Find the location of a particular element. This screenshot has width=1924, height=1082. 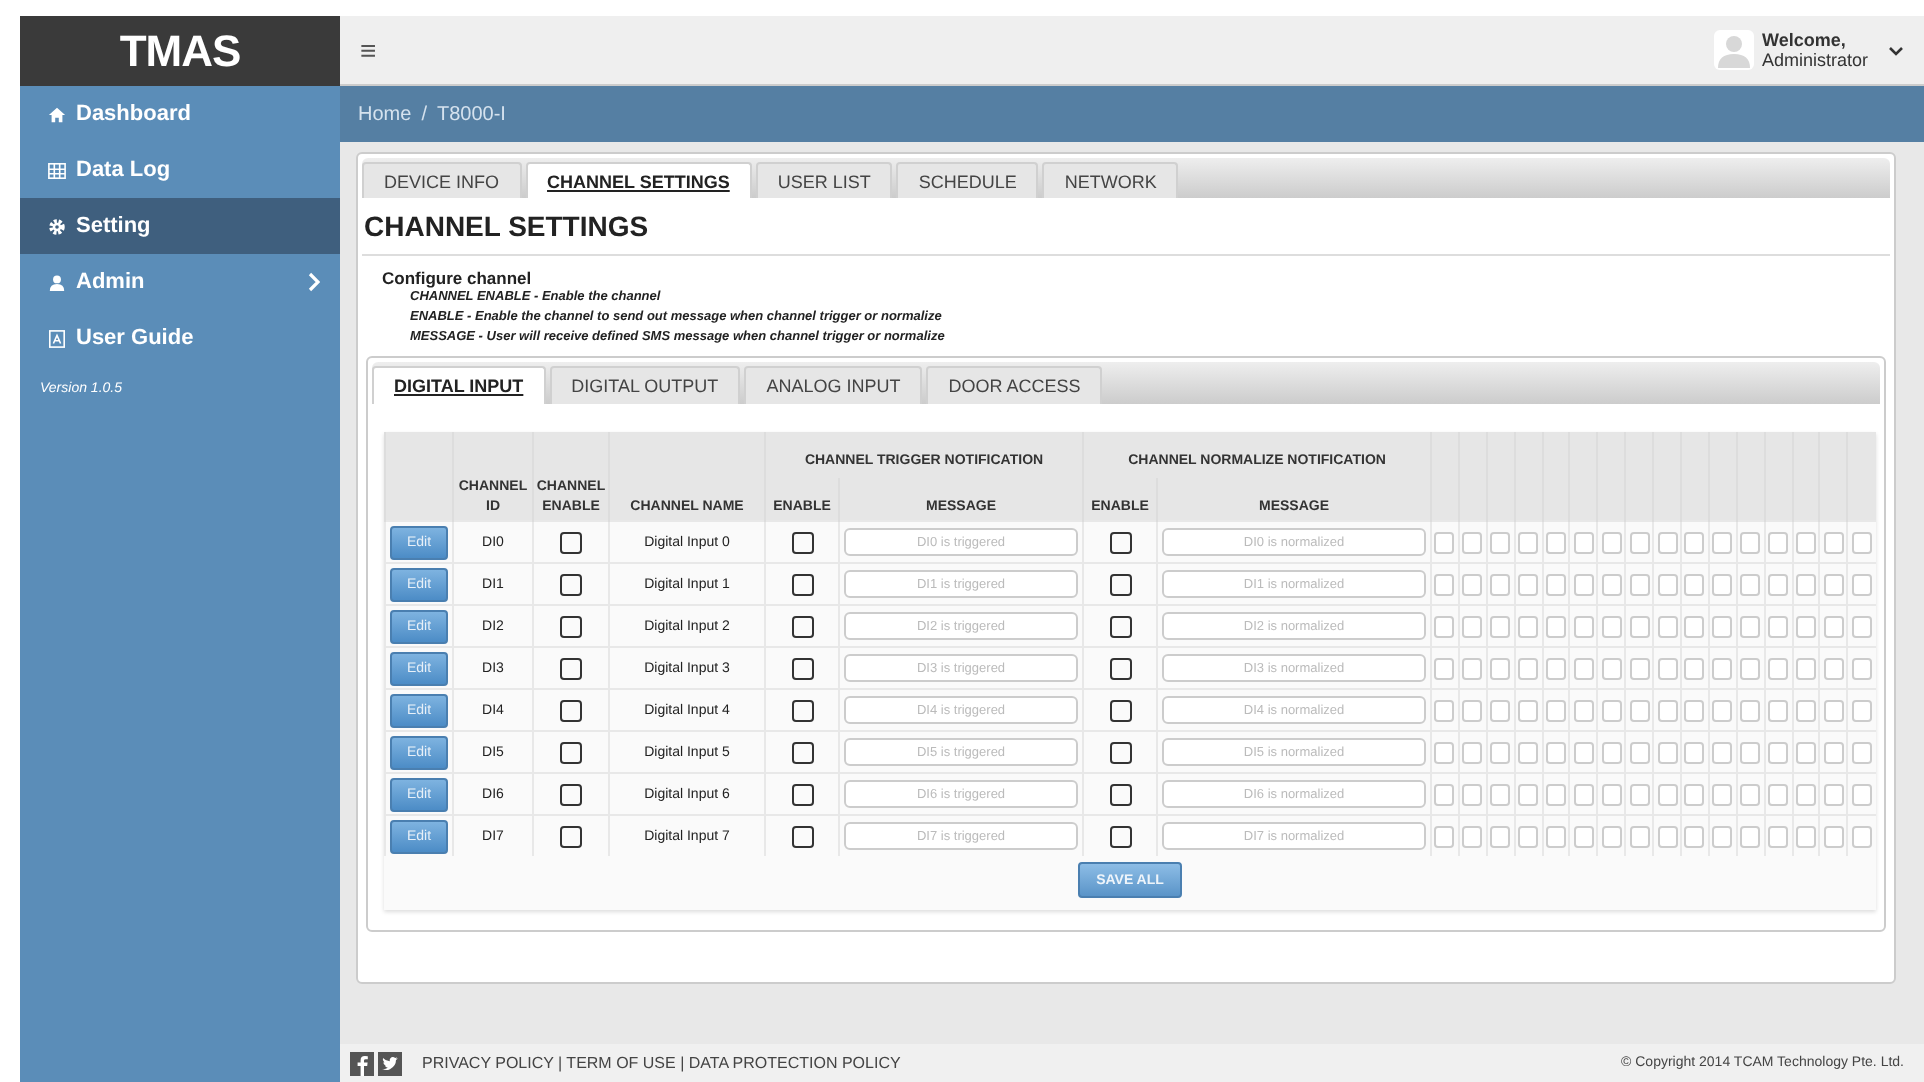

breadcrumb-item: T8000-I is located at coordinates (471, 114).